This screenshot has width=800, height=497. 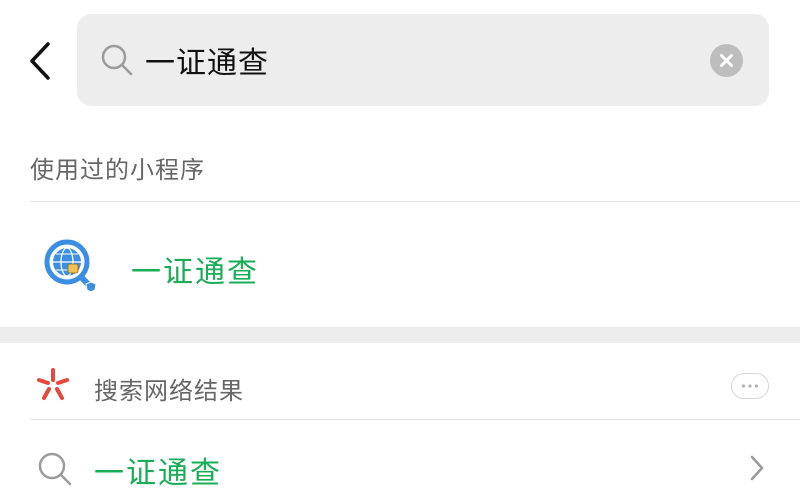 I want to click on more-button, so click(x=750, y=386).